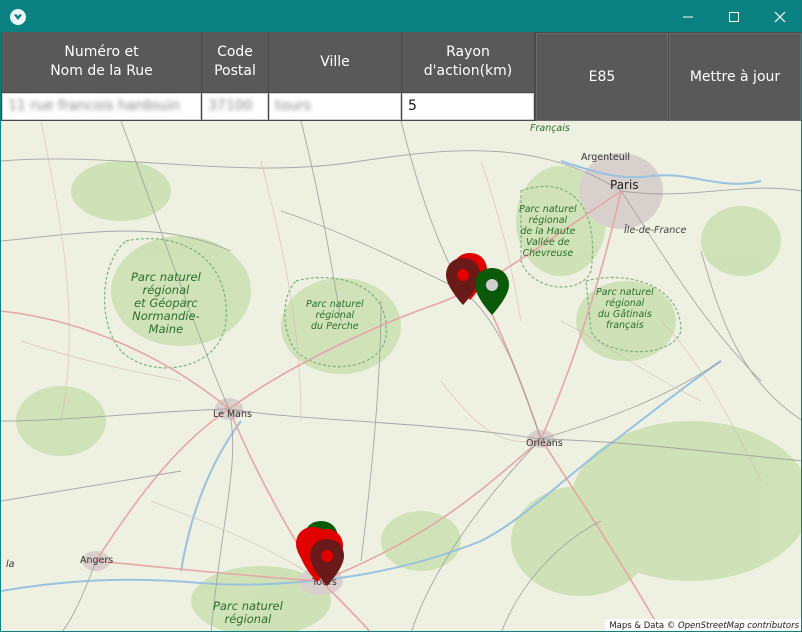  What do you see at coordinates (735, 77) in the screenshot?
I see `update-button: Mettre à jour` at bounding box center [735, 77].